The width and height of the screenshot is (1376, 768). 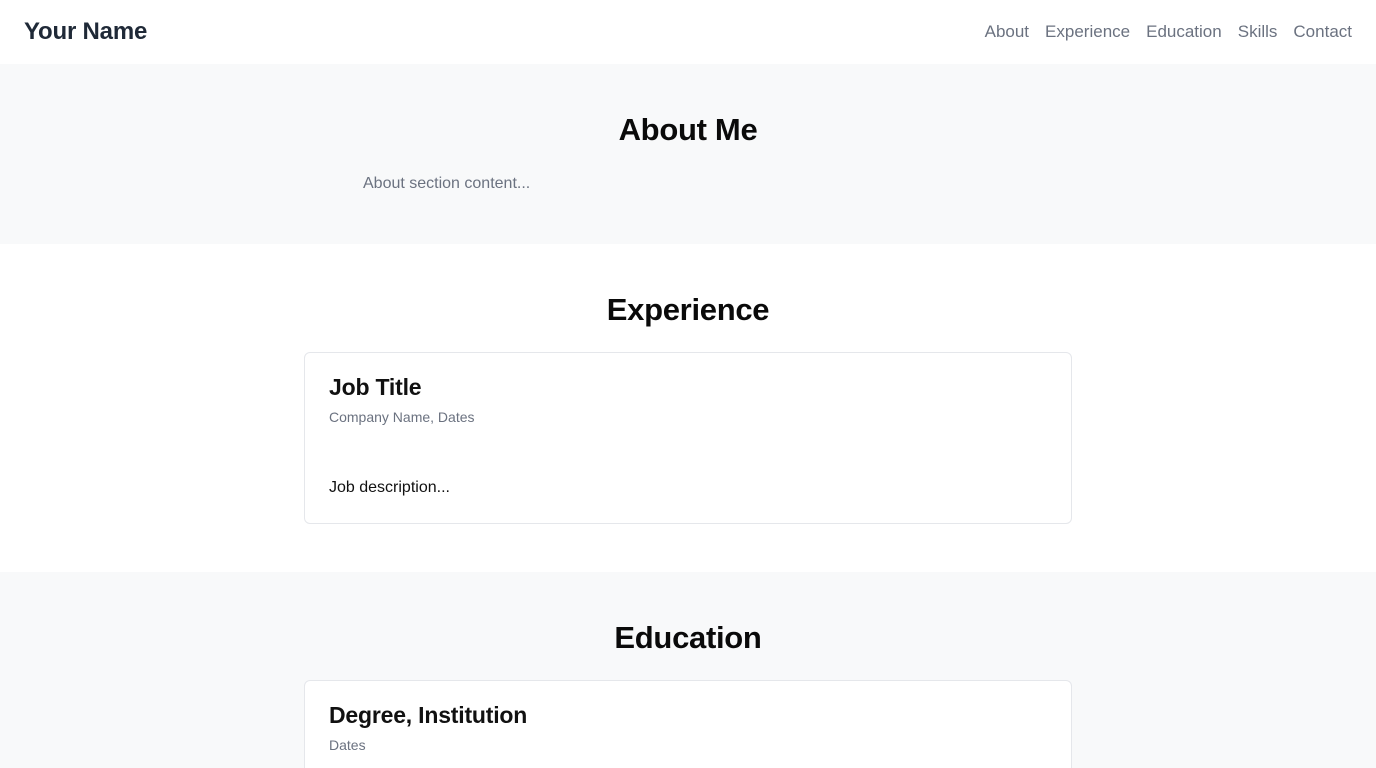 What do you see at coordinates (688, 309) in the screenshot?
I see `experience-heading: Experience` at bounding box center [688, 309].